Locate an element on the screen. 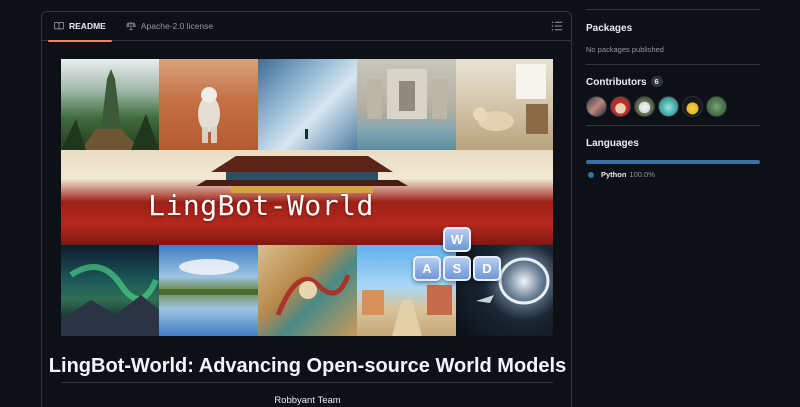 This screenshot has width=800, height=407. readme-author: Robbyant Team is located at coordinates (307, 400).